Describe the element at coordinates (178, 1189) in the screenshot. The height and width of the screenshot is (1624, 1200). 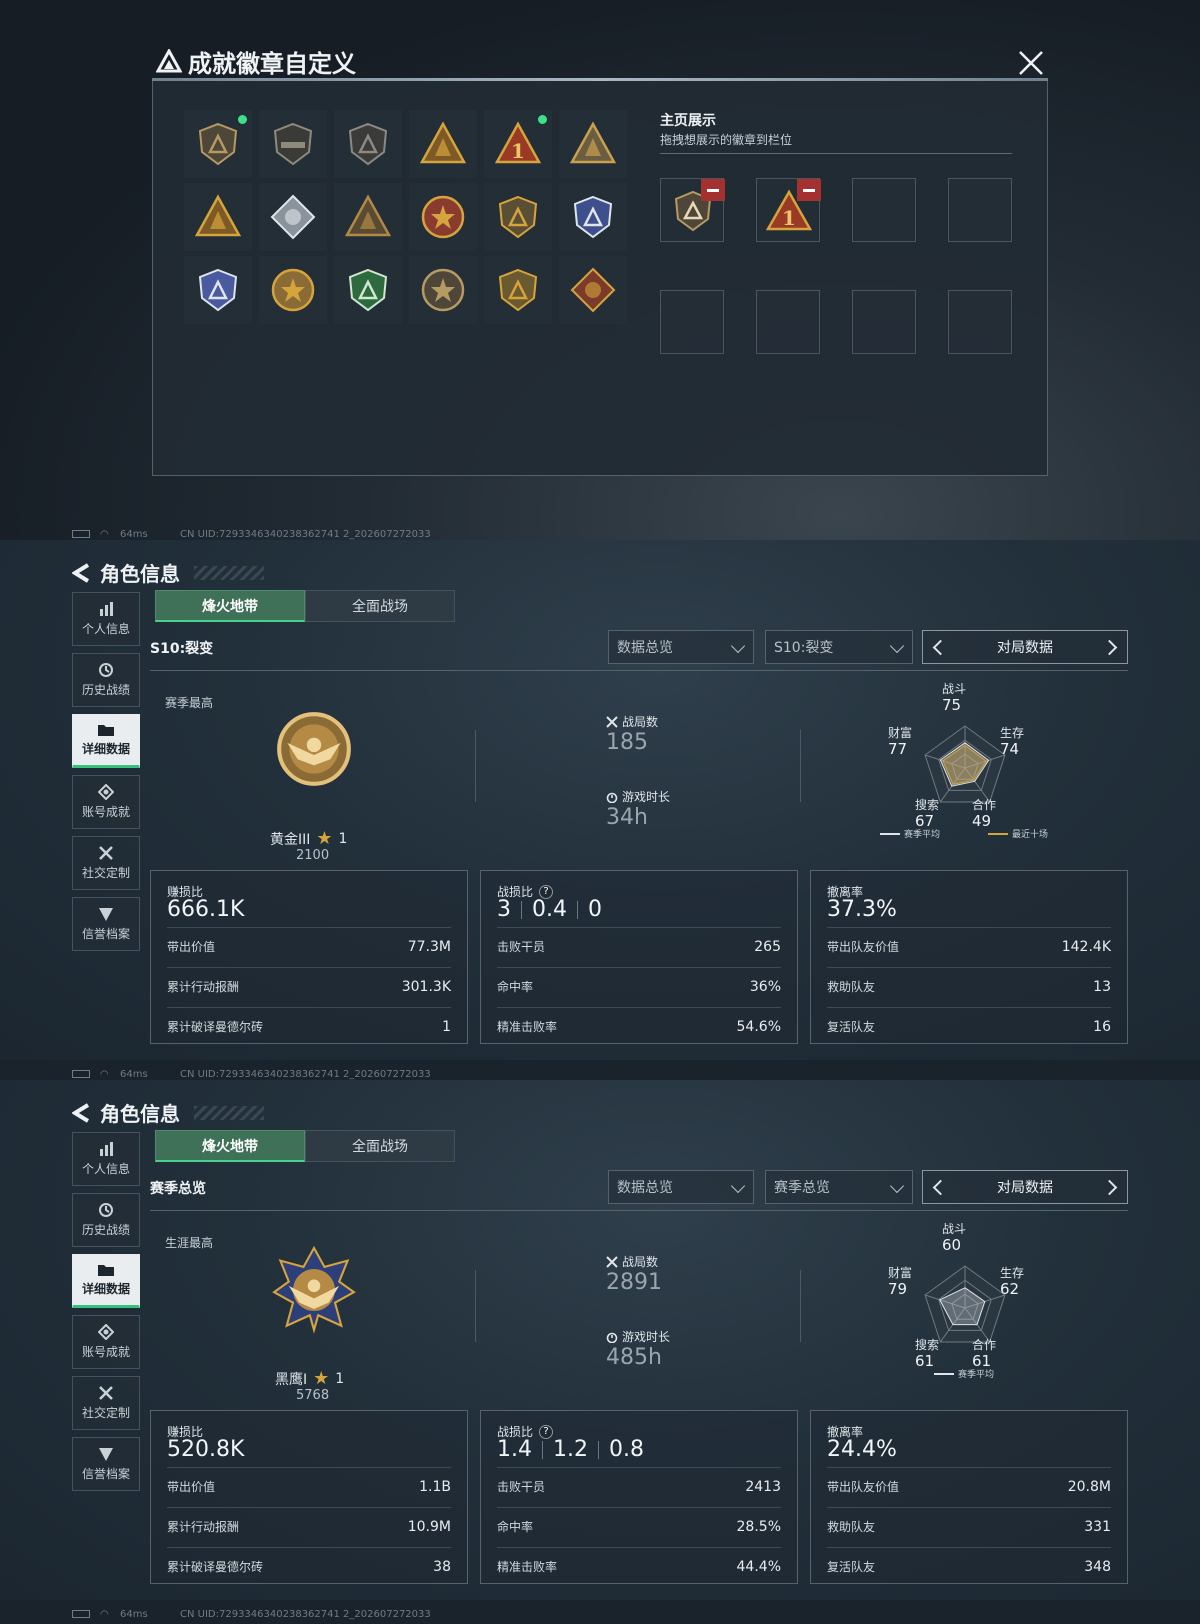
I see `section-title: 赛季总览` at that location.